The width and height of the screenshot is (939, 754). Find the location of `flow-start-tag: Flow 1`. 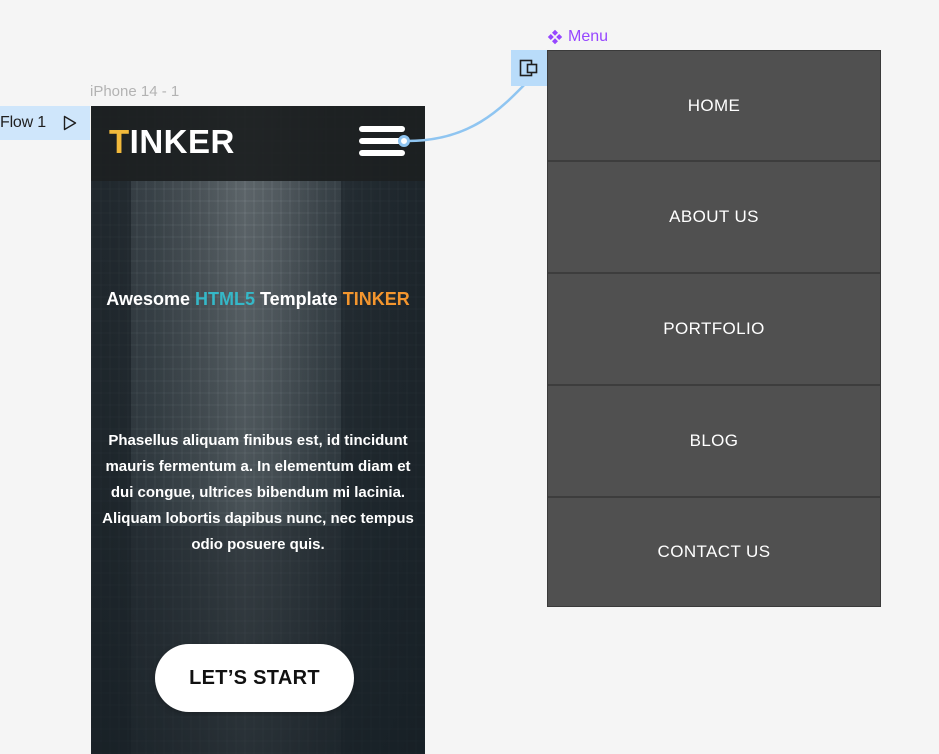

flow-start-tag: Flow 1 is located at coordinates (45, 123).